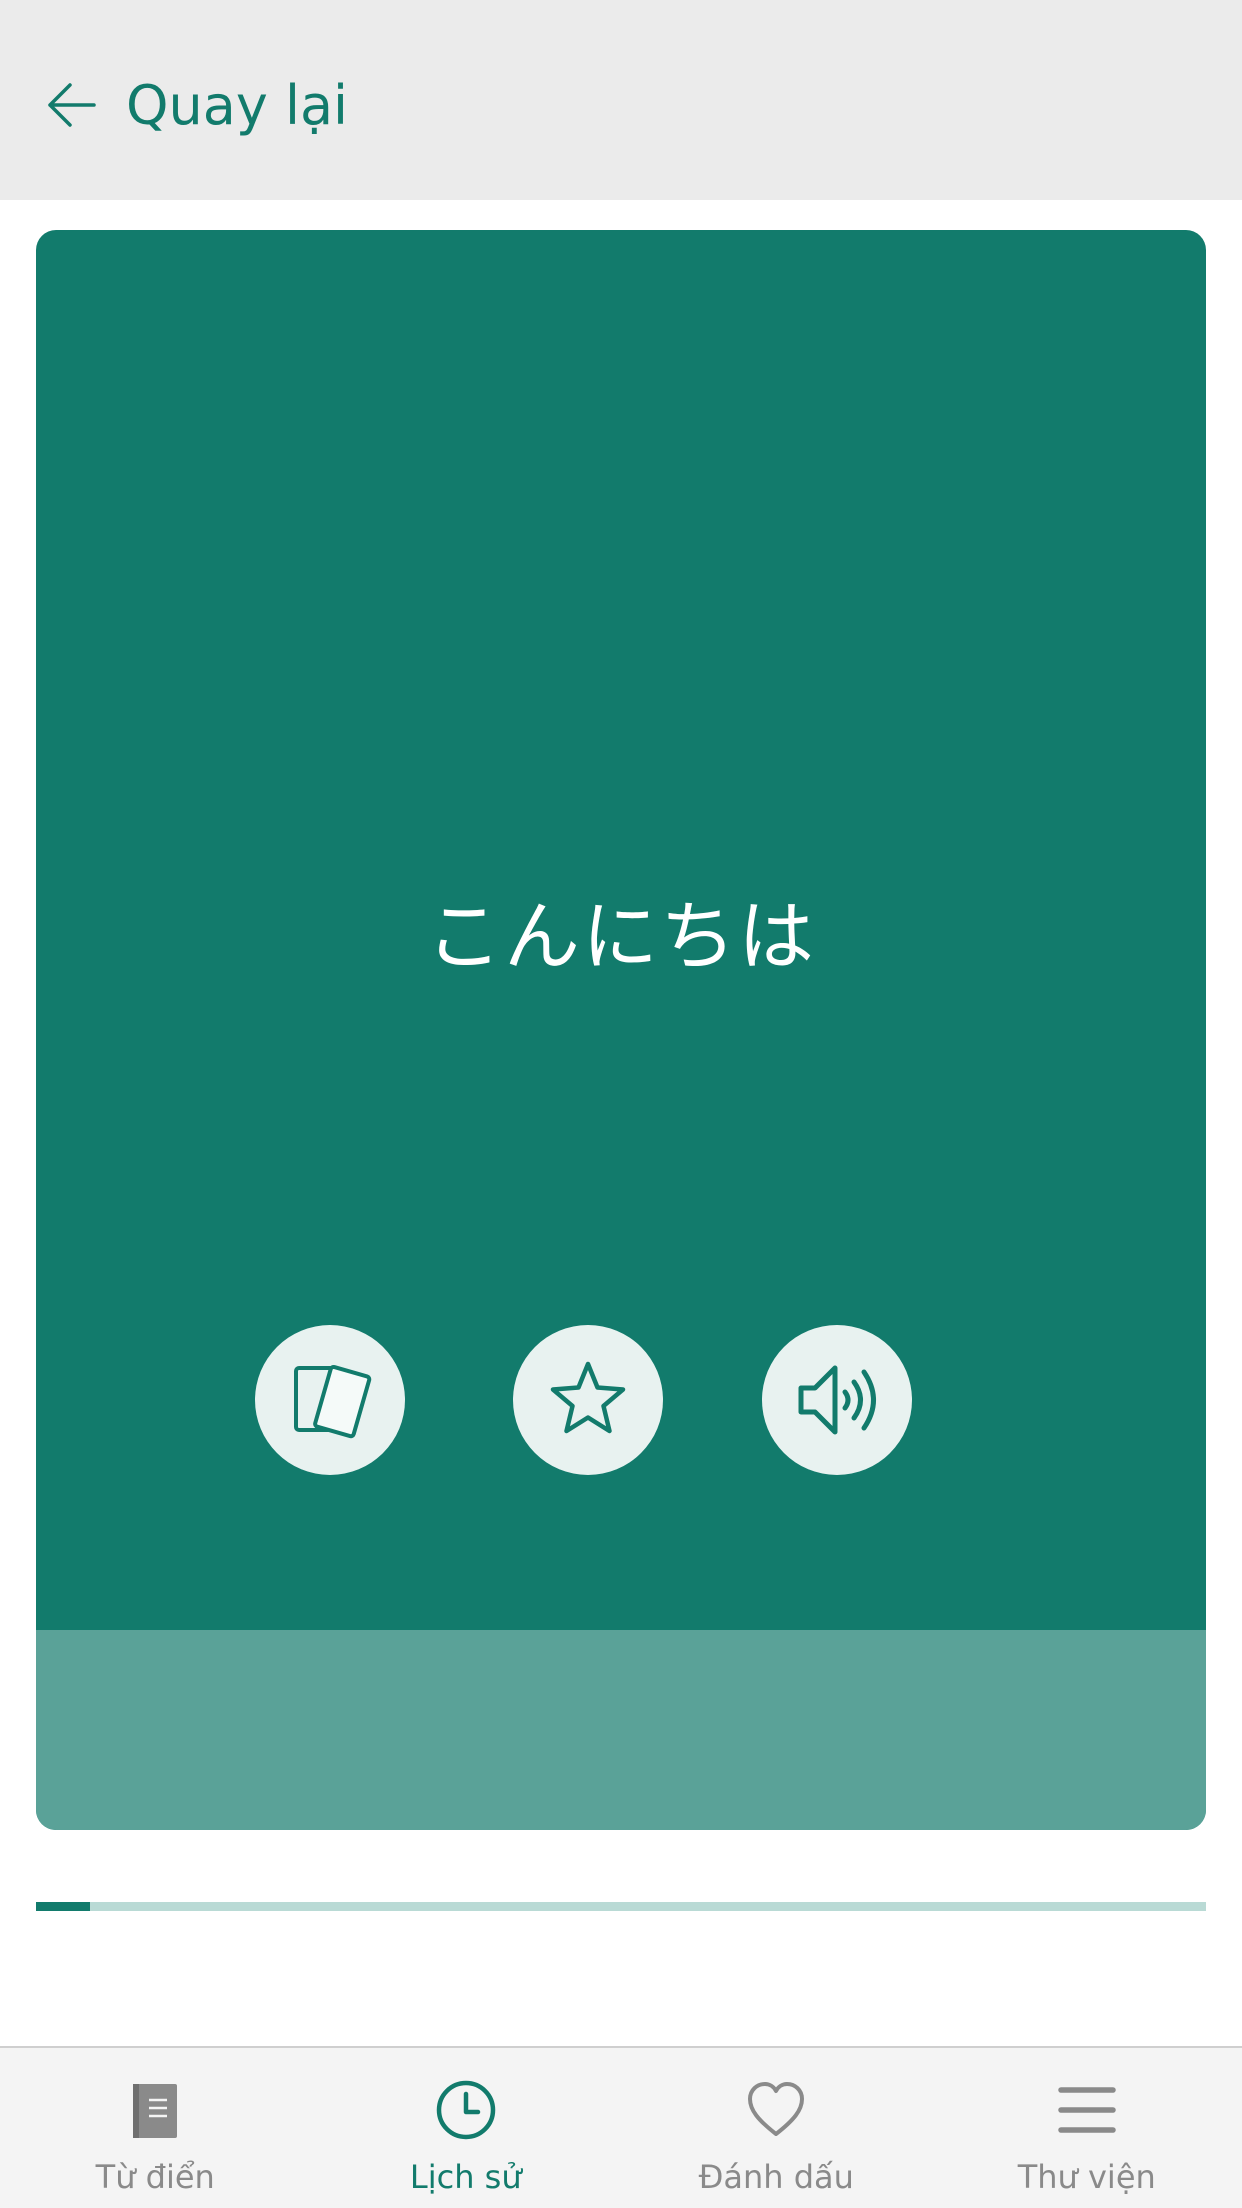  I want to click on tab-label: Đánh dấu, so click(776, 2177).